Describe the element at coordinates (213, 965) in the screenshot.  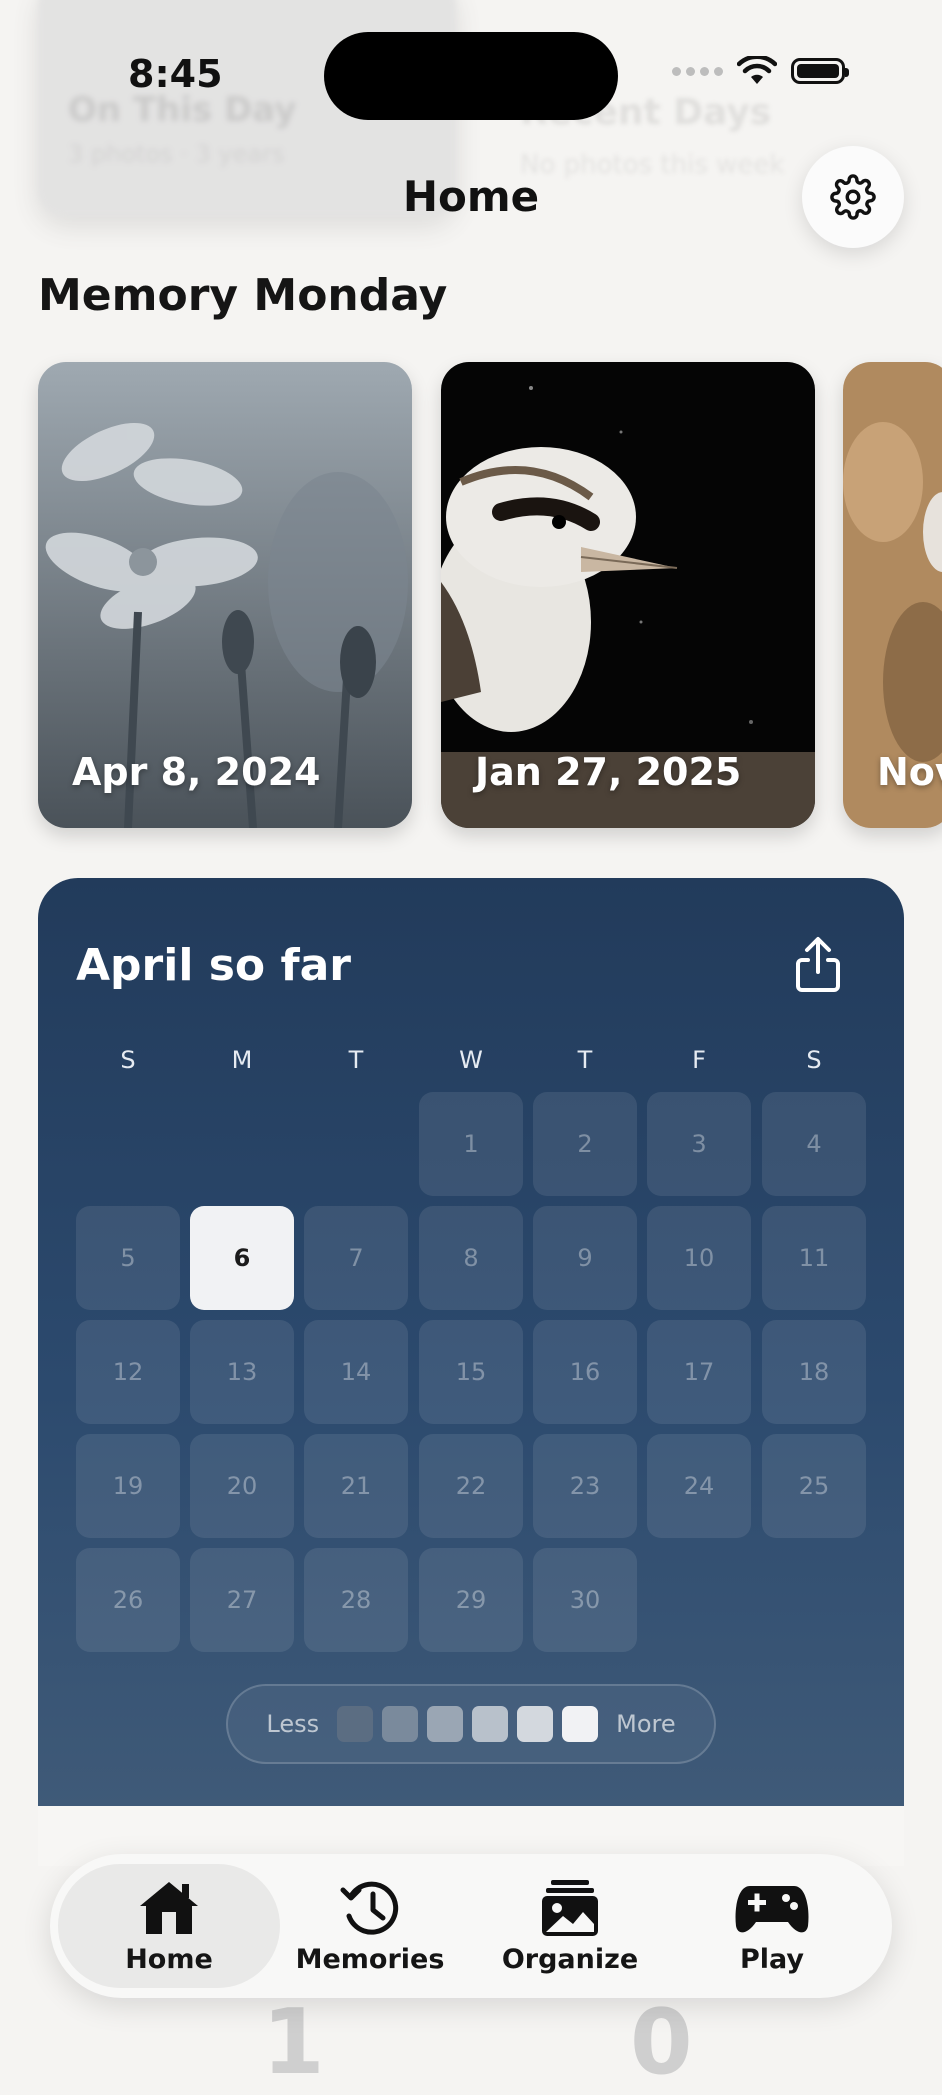
I see `calendar-title: April so far` at that location.